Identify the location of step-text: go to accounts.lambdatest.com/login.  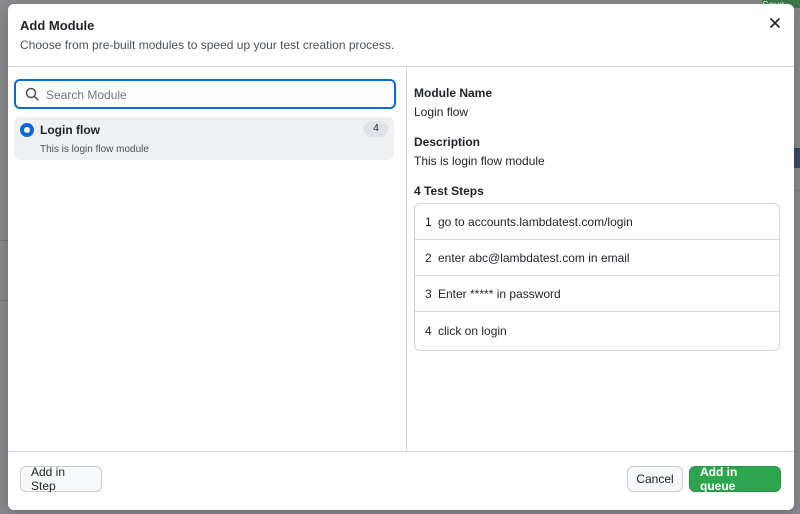
(535, 221).